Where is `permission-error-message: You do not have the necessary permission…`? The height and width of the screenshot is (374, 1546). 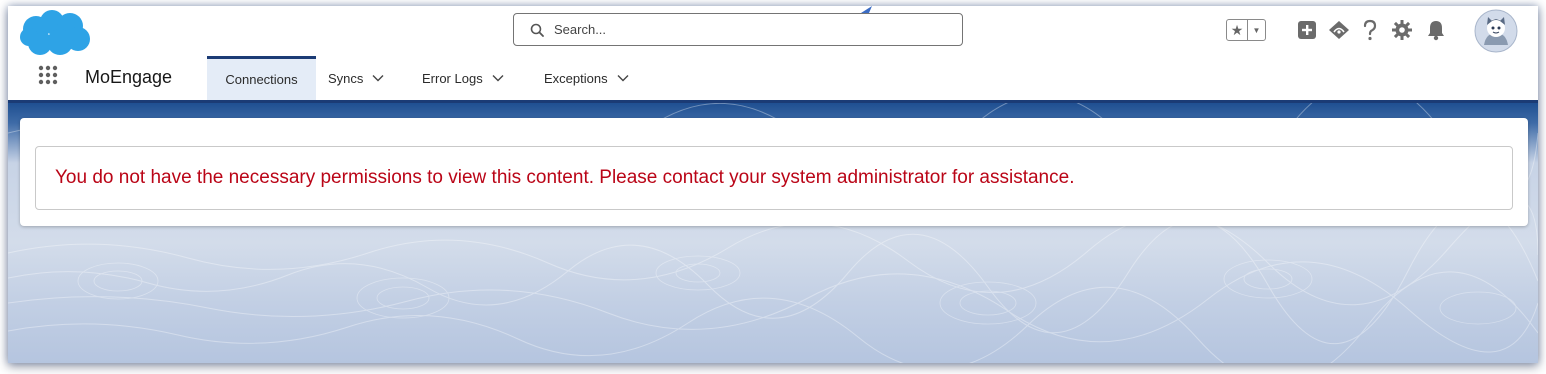 permission-error-message: You do not have the necessary permission… is located at coordinates (565, 177).